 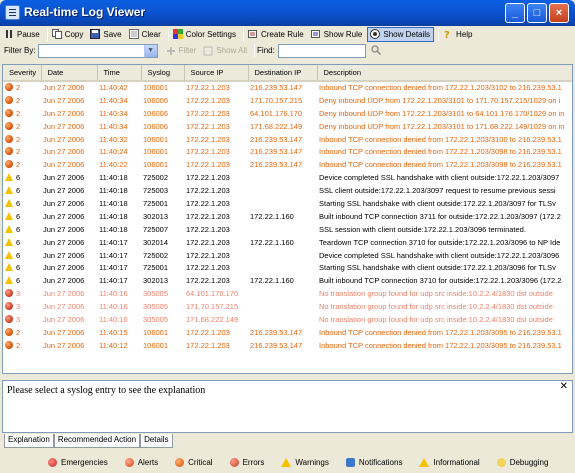 What do you see at coordinates (559, 13) in the screenshot?
I see `close-button: ×` at bounding box center [559, 13].